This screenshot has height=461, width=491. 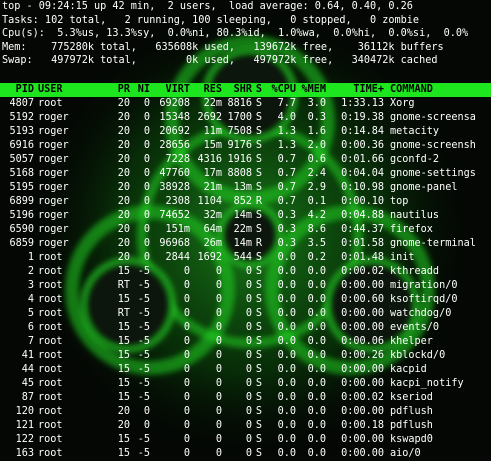 What do you see at coordinates (209, 117) in the screenshot?
I see `cell-res: 2692` at bounding box center [209, 117].